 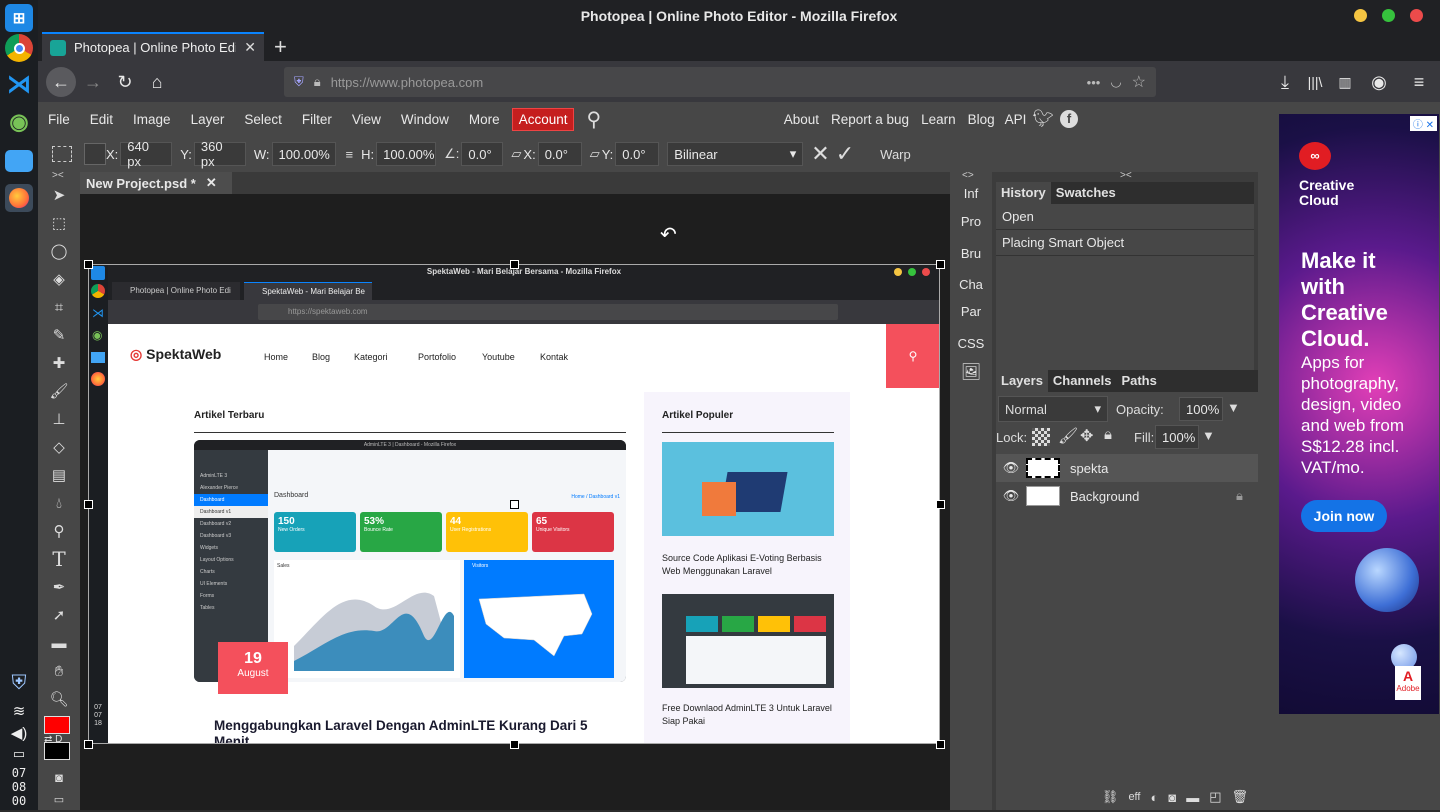 I want to click on menu-api: API, so click(x=1016, y=119).